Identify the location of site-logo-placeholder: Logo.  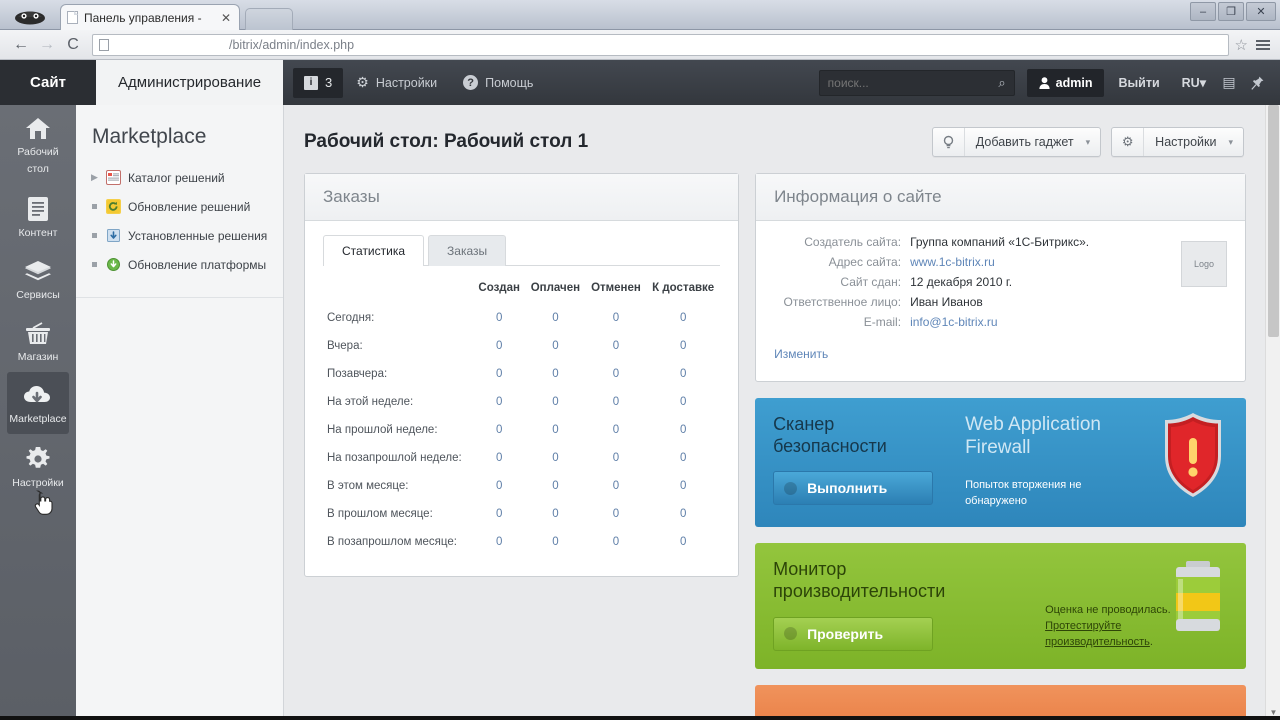
(1204, 264).